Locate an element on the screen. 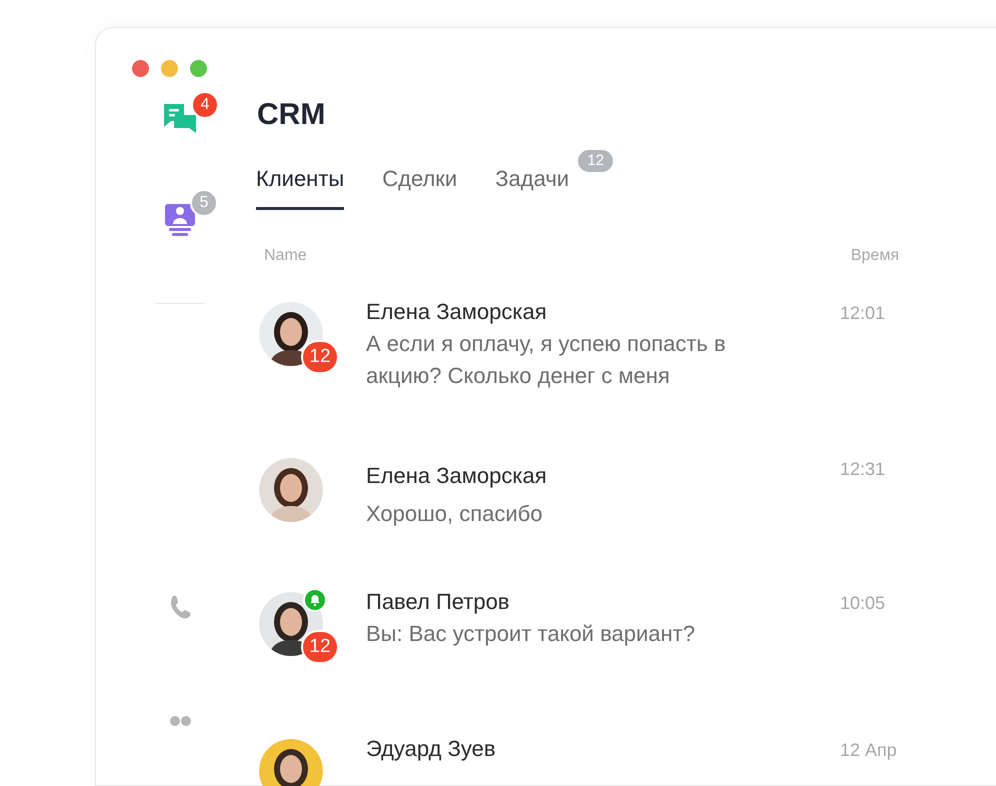 This screenshot has width=996, height=786. window-title: CRM is located at coordinates (291, 115).